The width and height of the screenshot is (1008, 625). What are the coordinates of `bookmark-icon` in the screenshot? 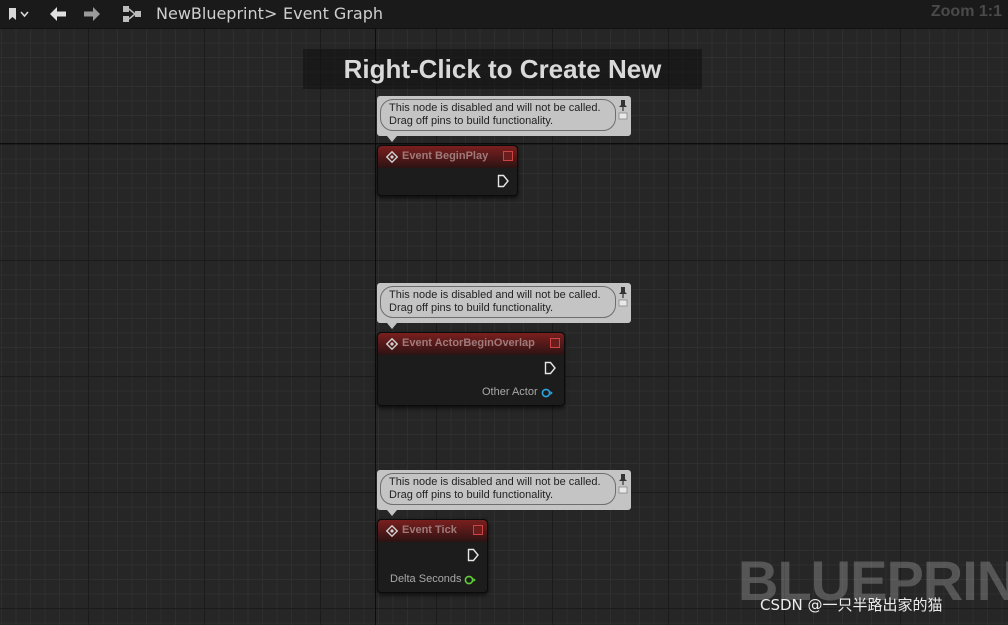 It's located at (19, 14).